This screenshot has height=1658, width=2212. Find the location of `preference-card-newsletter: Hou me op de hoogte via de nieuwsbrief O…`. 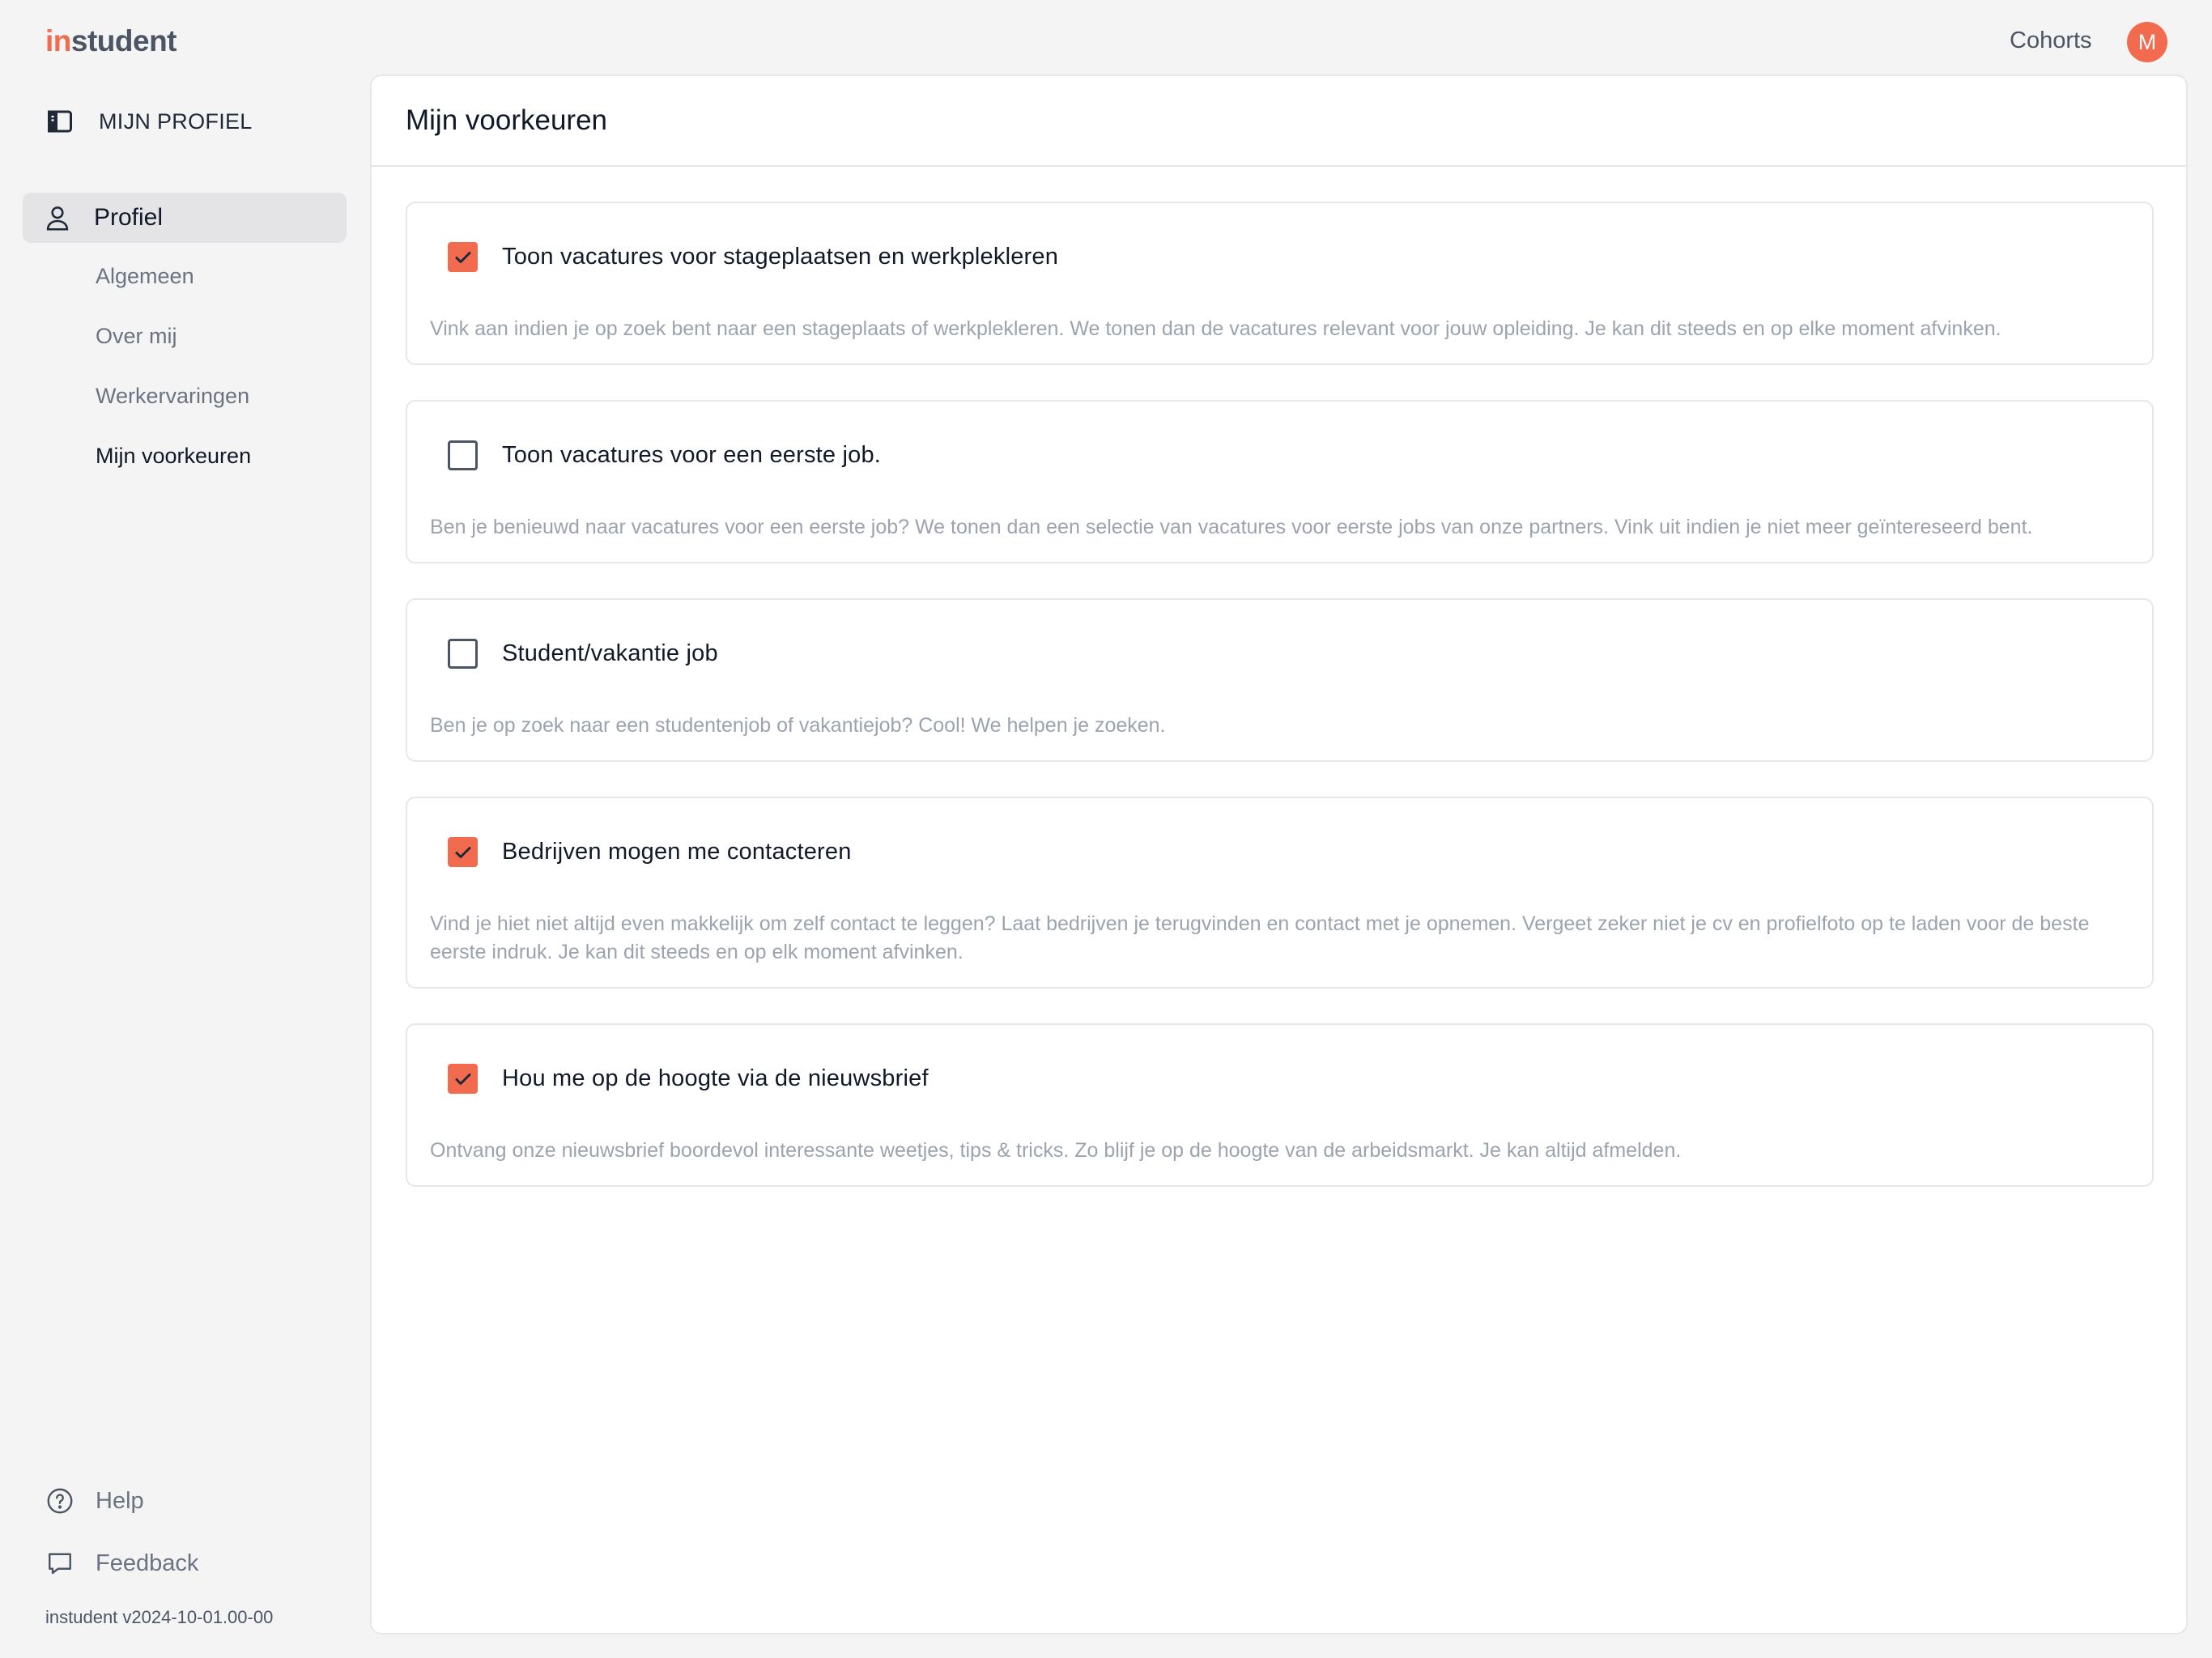

preference-card-newsletter: Hou me op de hoogte via de nieuwsbrief O… is located at coordinates (1280, 1105).